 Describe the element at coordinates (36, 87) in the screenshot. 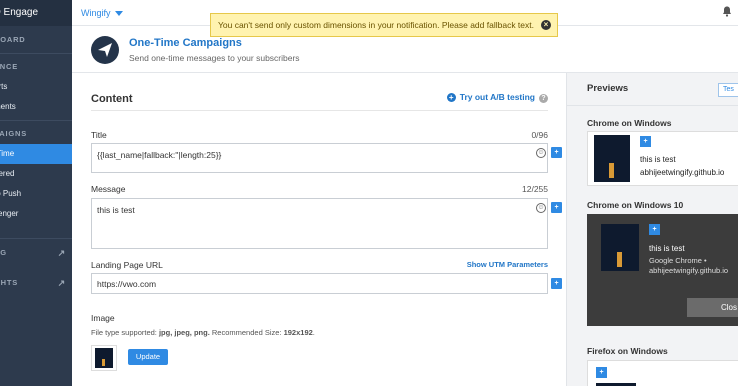

I see `sidebar-item-reports: orts` at that location.